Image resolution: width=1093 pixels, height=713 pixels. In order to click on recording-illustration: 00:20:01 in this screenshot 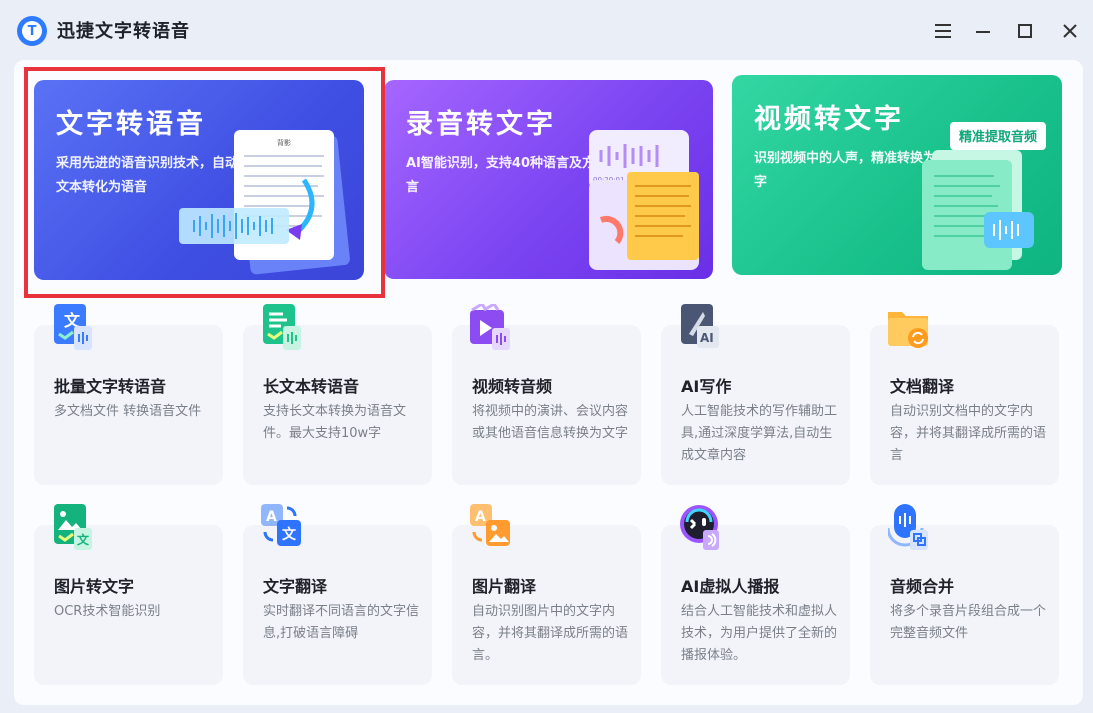, I will do `click(644, 199)`.